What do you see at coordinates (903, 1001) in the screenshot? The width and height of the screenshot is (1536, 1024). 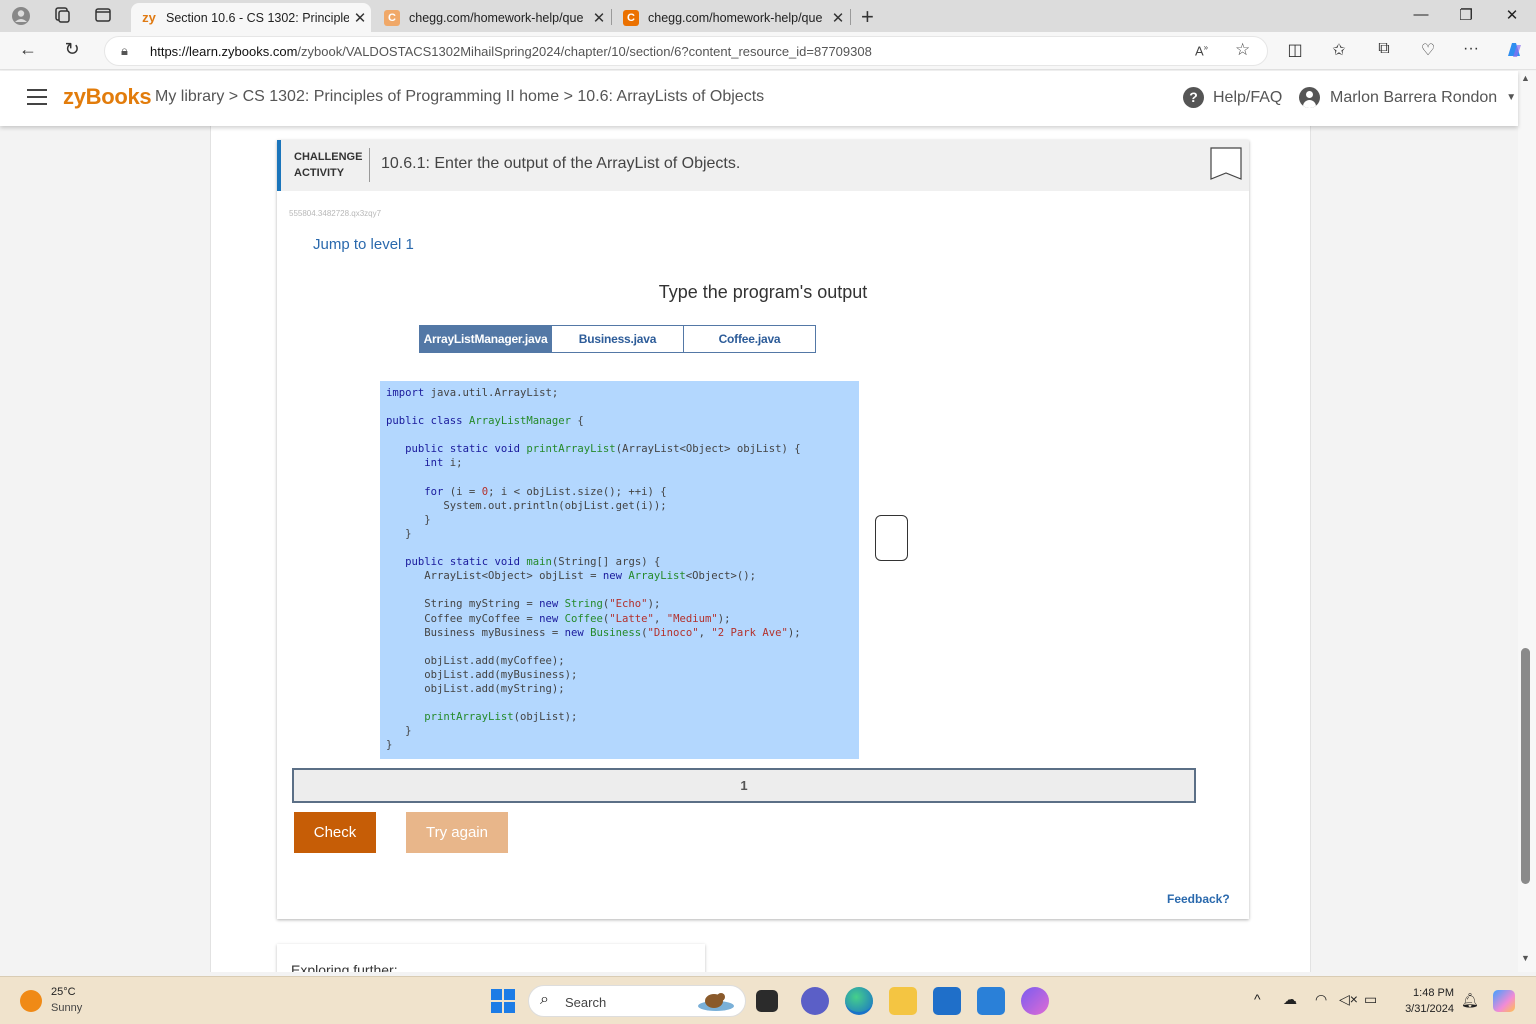 I see `file-explorer-icon` at bounding box center [903, 1001].